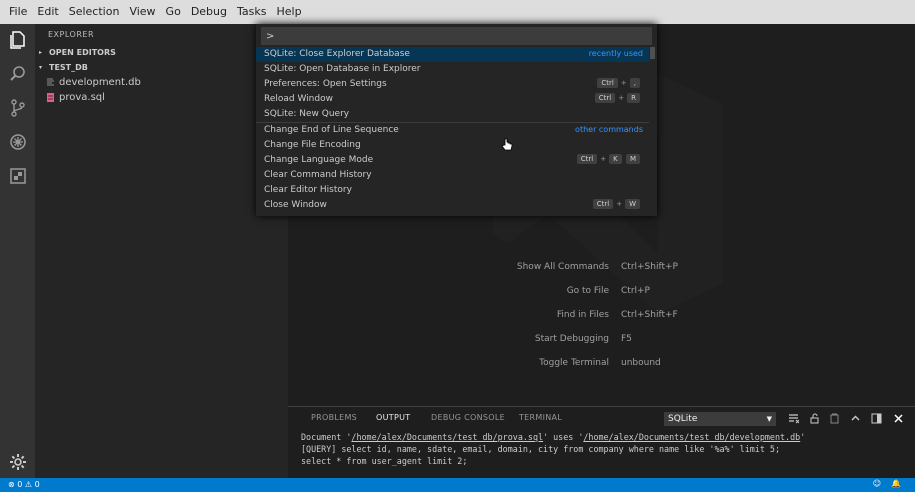  What do you see at coordinates (601, 269) in the screenshot?
I see `shortcut-row: Show All Commands Ctrl+Shift+P` at bounding box center [601, 269].